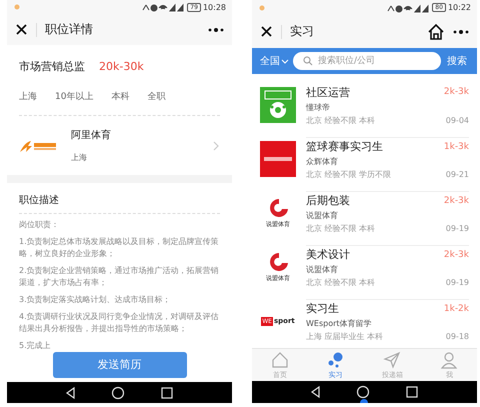  I want to click on company-name: 阿里体育, so click(135, 135).